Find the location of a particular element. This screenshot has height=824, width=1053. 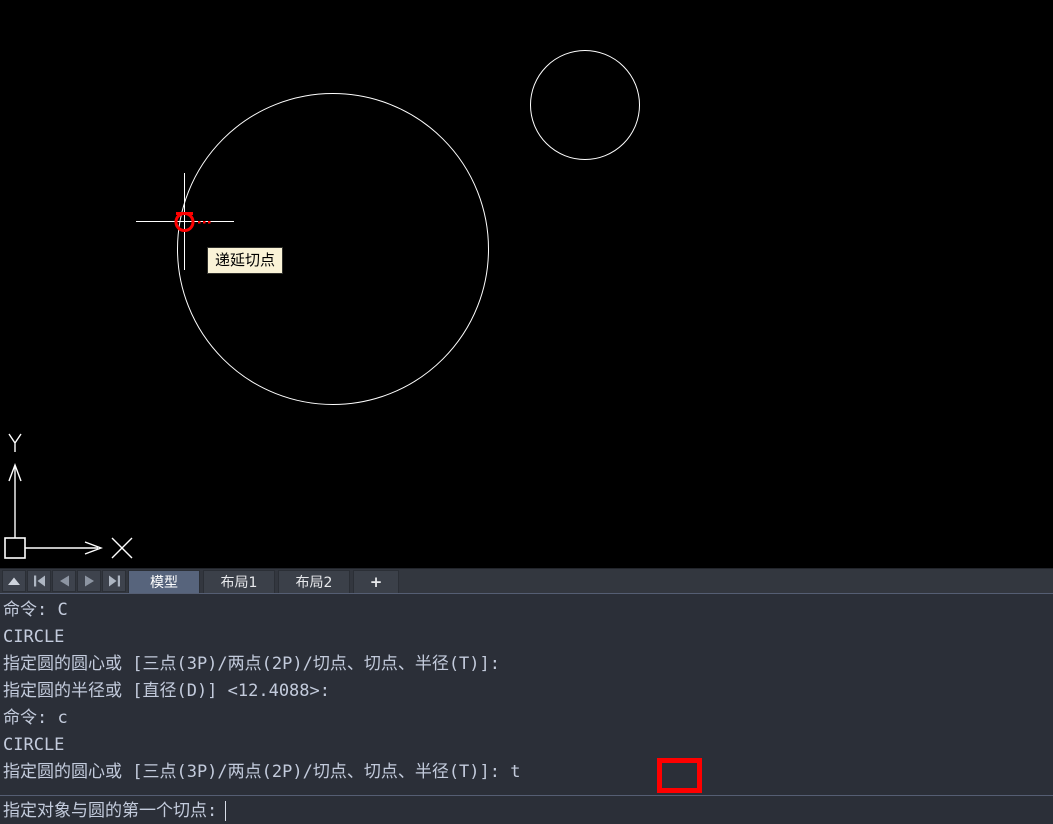

add-layout-tab: + is located at coordinates (376, 581).